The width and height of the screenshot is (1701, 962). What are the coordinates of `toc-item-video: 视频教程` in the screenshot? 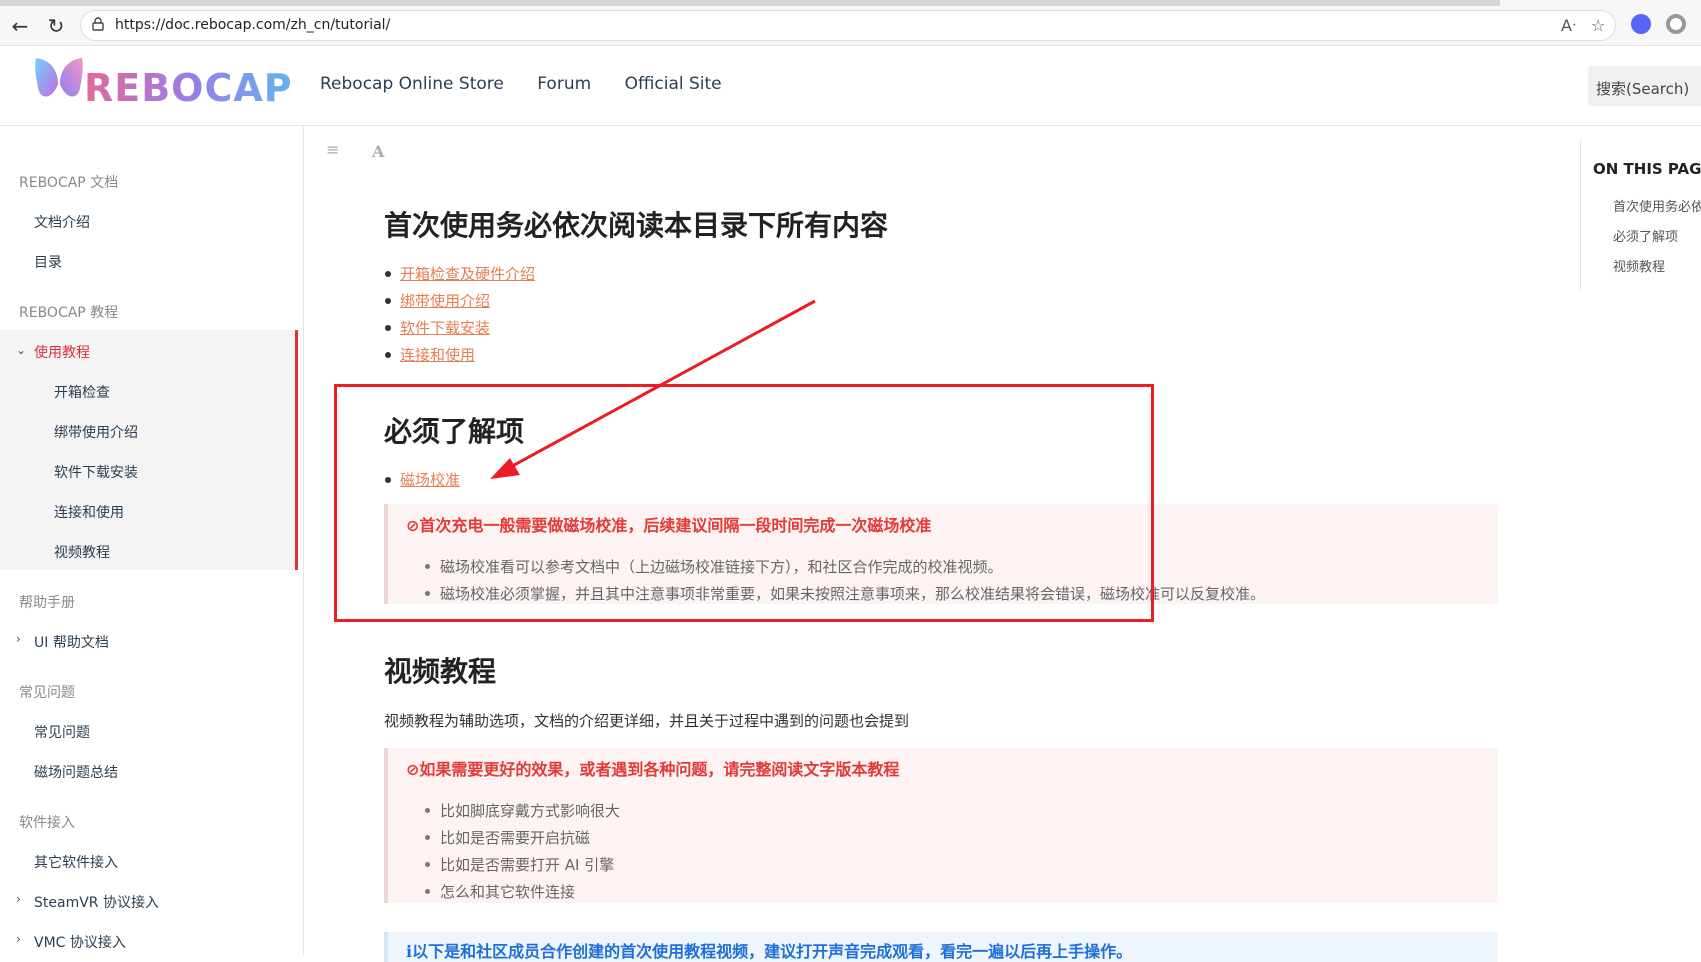 It's located at (1639, 265).